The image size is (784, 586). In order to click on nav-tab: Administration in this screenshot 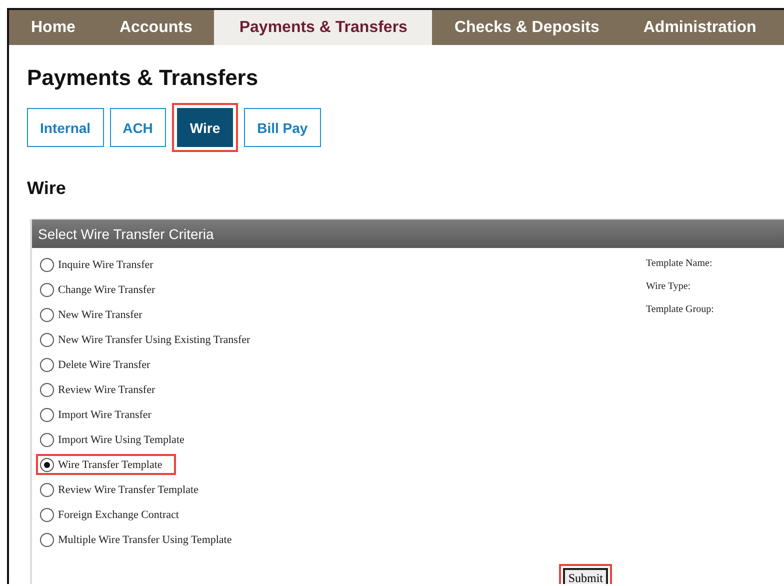, I will do `click(699, 27)`.